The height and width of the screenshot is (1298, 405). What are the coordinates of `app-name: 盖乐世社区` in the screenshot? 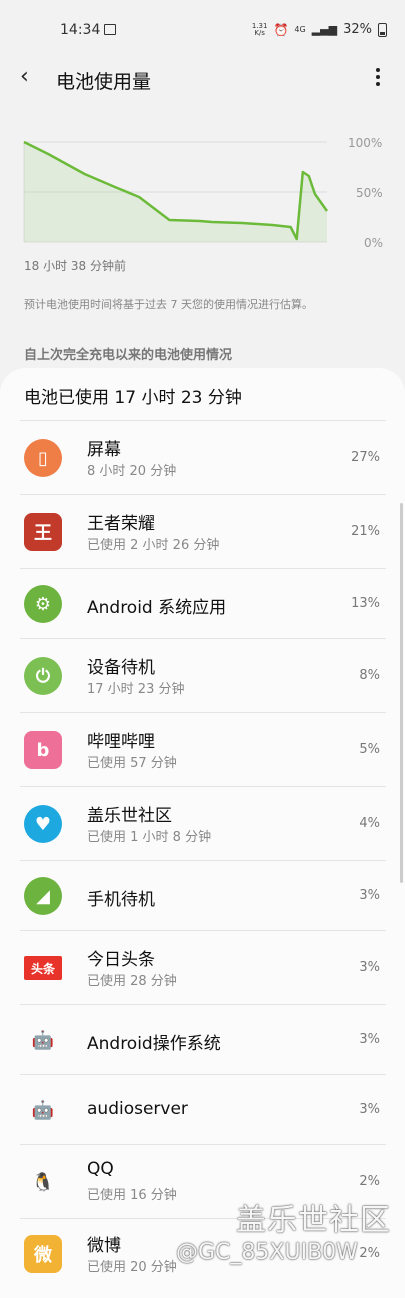 It's located at (129, 816).